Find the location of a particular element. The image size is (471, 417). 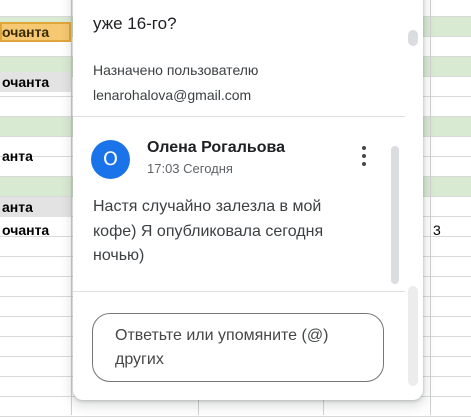

more-options-icon is located at coordinates (364, 156).